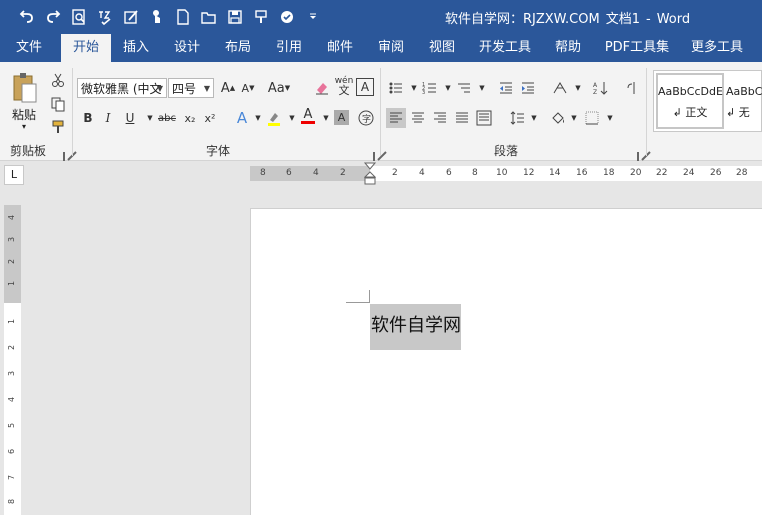  I want to click on sort-icon: AZ, so click(600, 88).